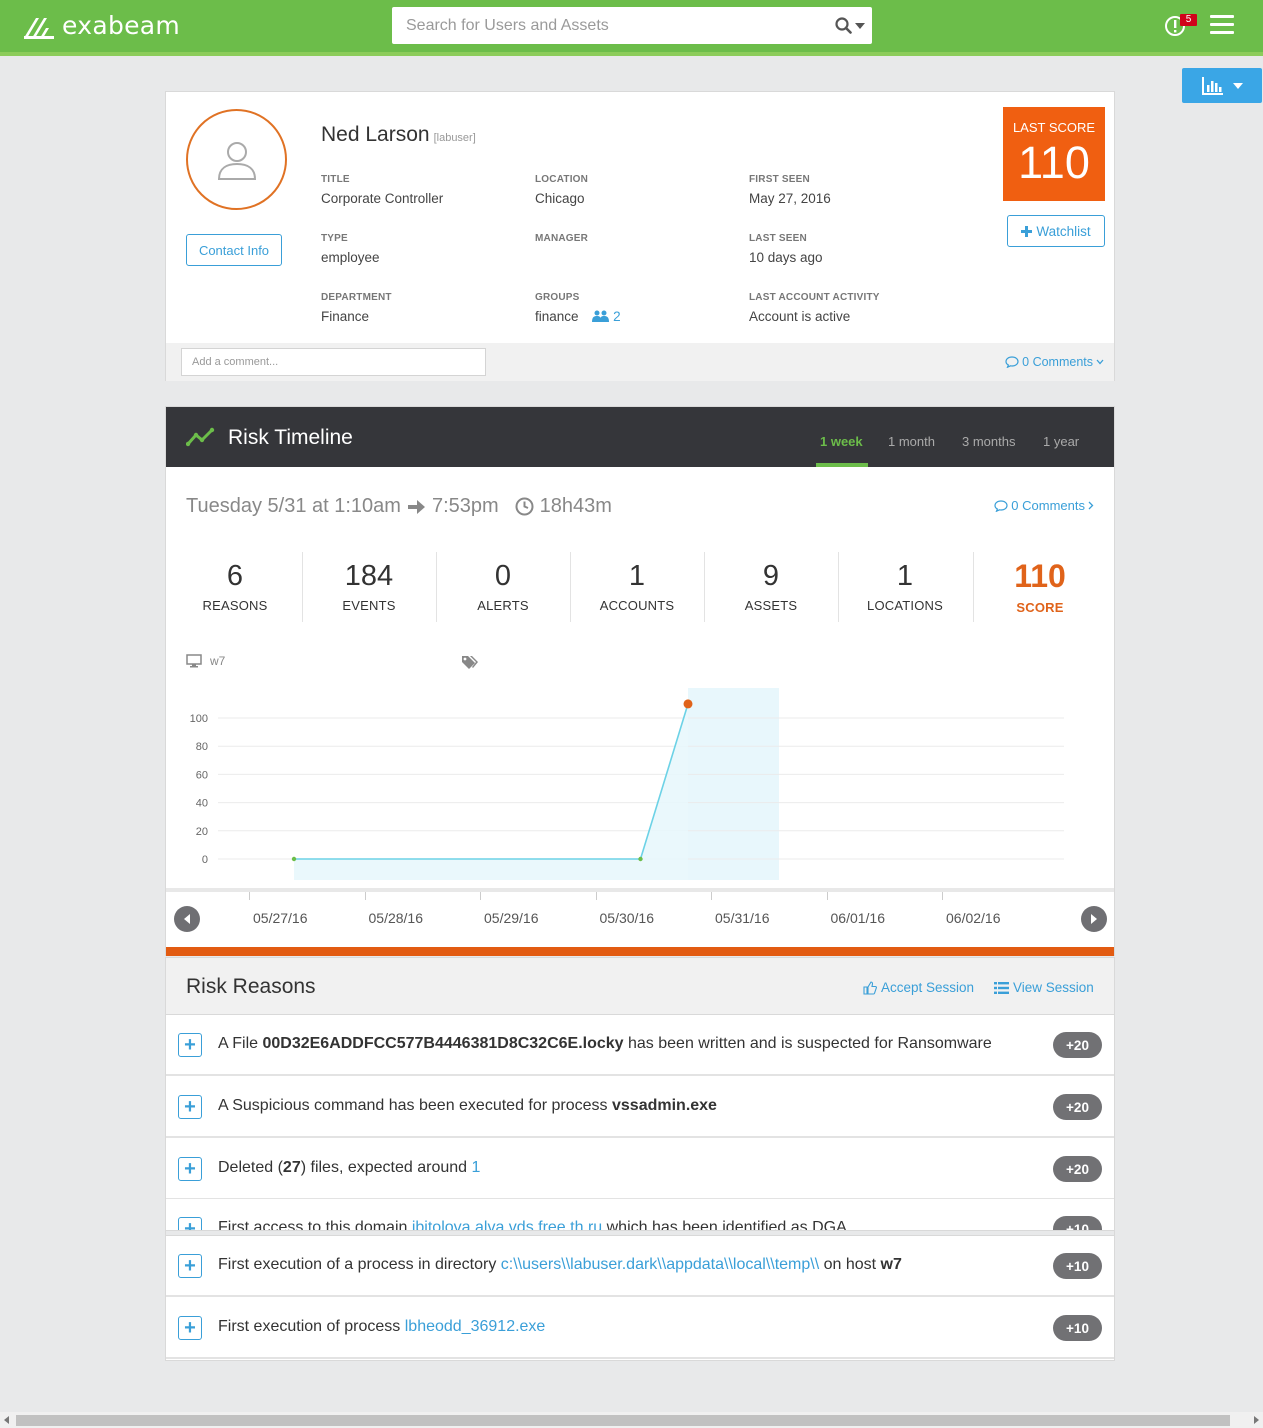 The width and height of the screenshot is (1263, 1428). I want to click on field-value: Account is active, so click(800, 316).